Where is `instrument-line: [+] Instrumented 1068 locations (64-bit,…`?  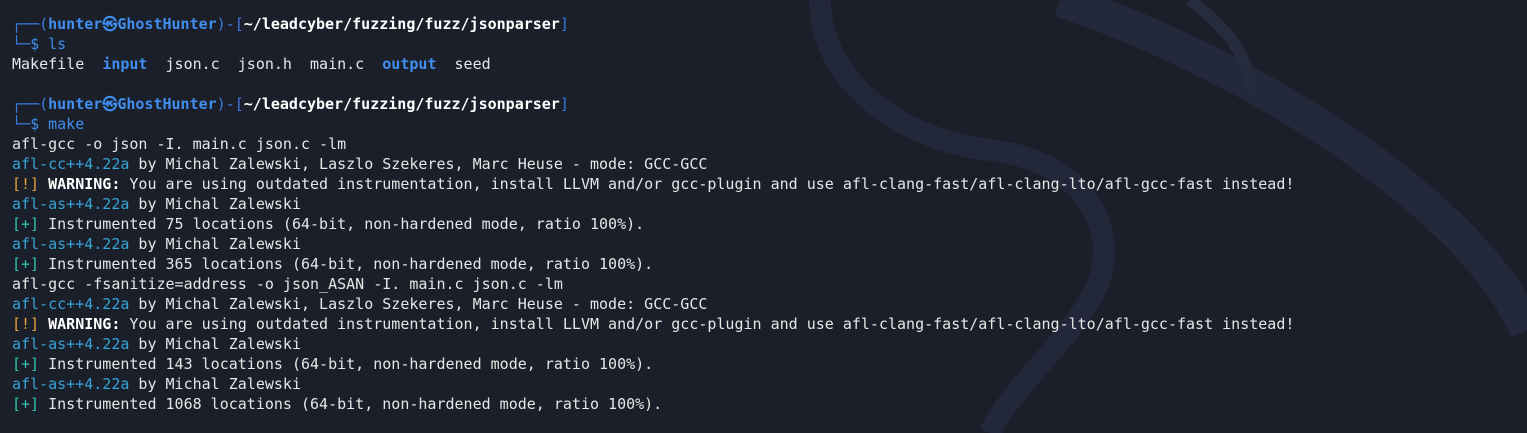
instrument-line: [+] Instrumented 1068 locations (64-bit,… is located at coordinates (337, 404).